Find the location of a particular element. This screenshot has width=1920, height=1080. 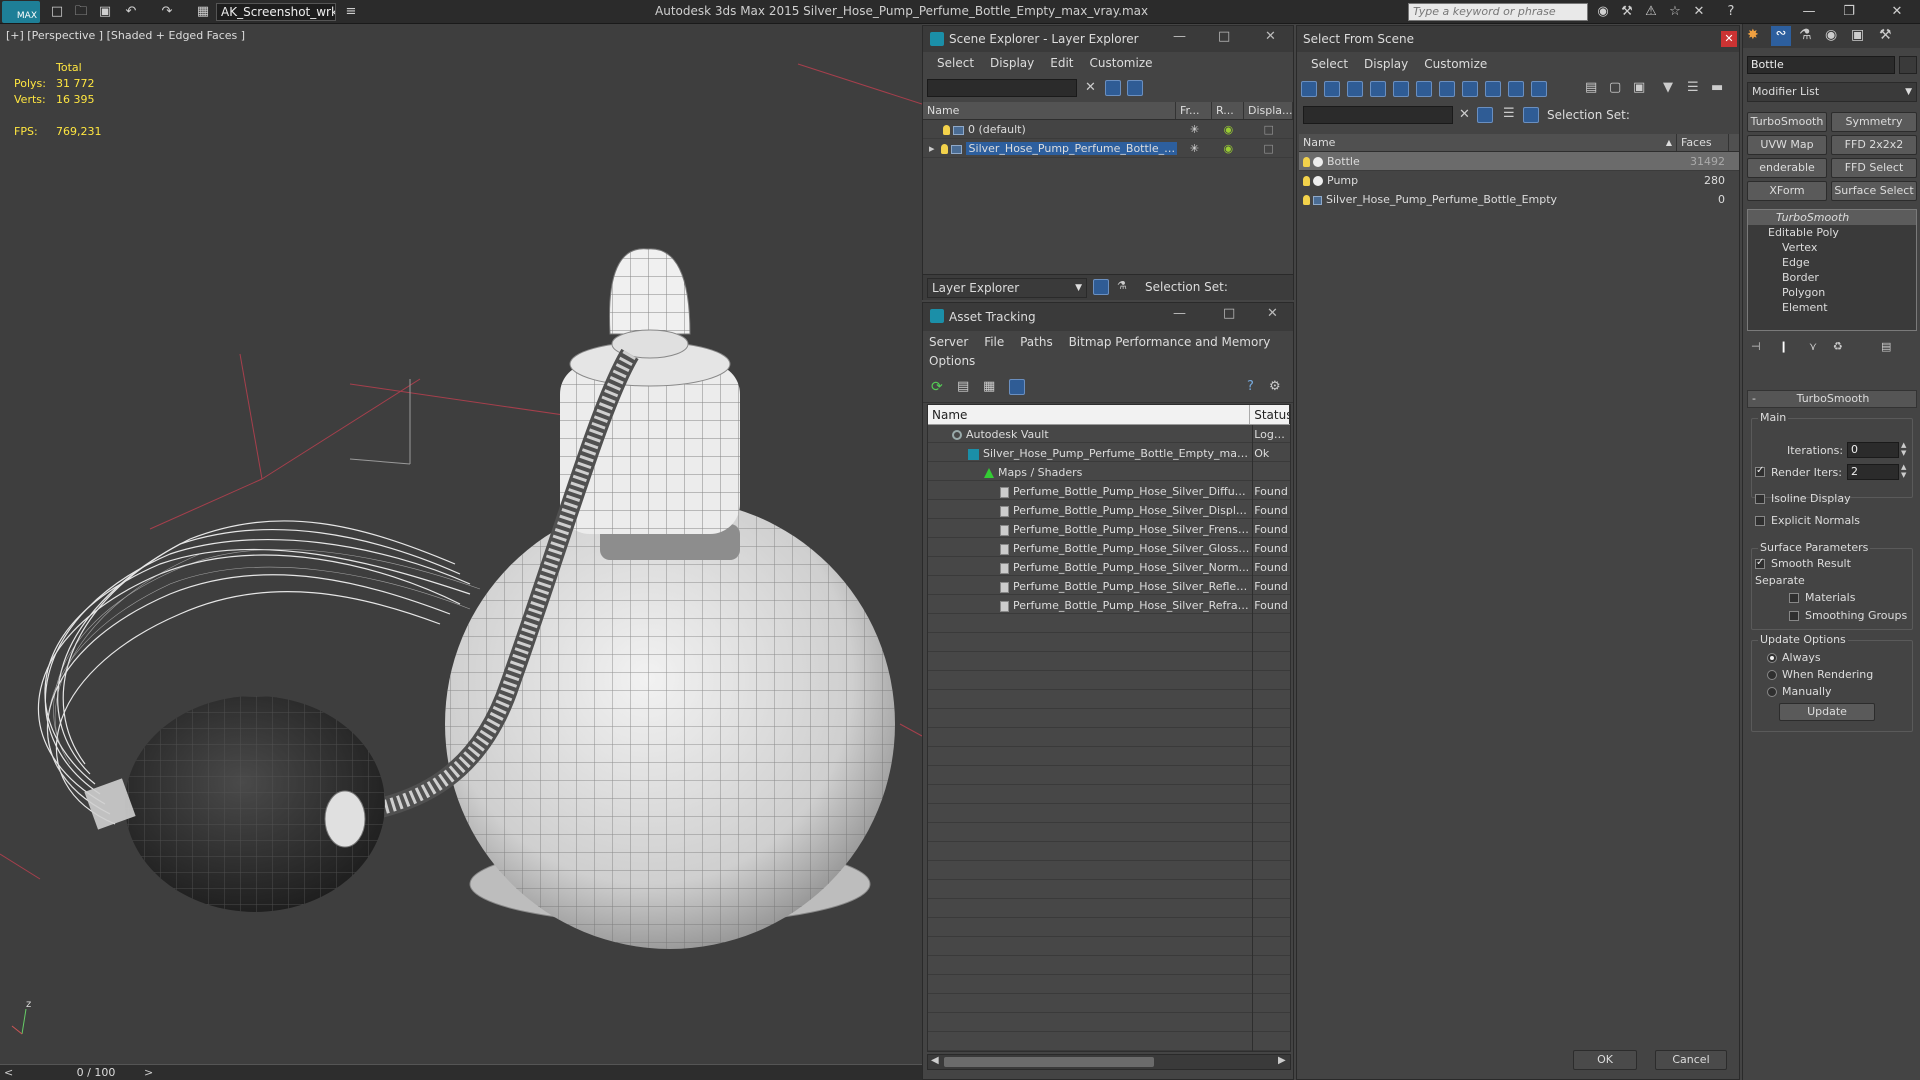

undo-icon: ↶ is located at coordinates (131, 12).